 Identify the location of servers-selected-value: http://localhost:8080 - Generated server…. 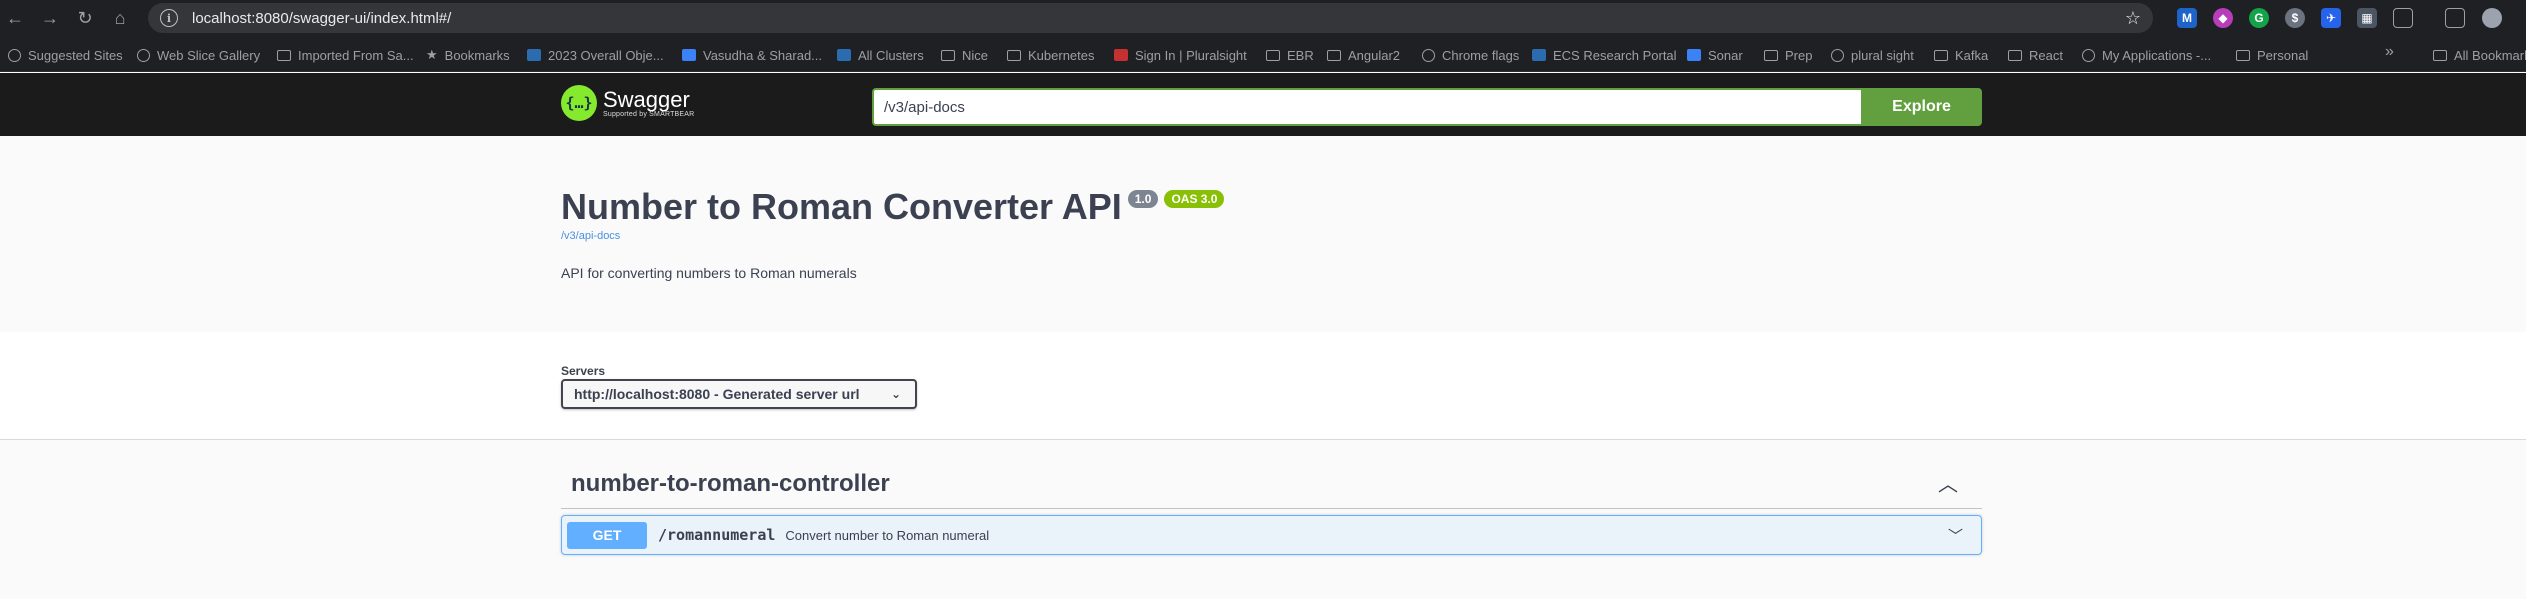
(717, 394).